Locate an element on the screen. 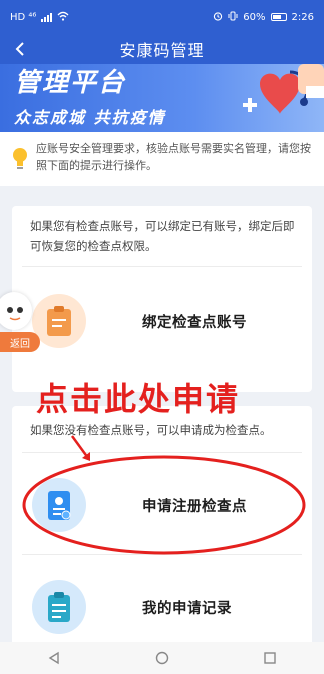  signal-bars-icon is located at coordinates (47, 17).